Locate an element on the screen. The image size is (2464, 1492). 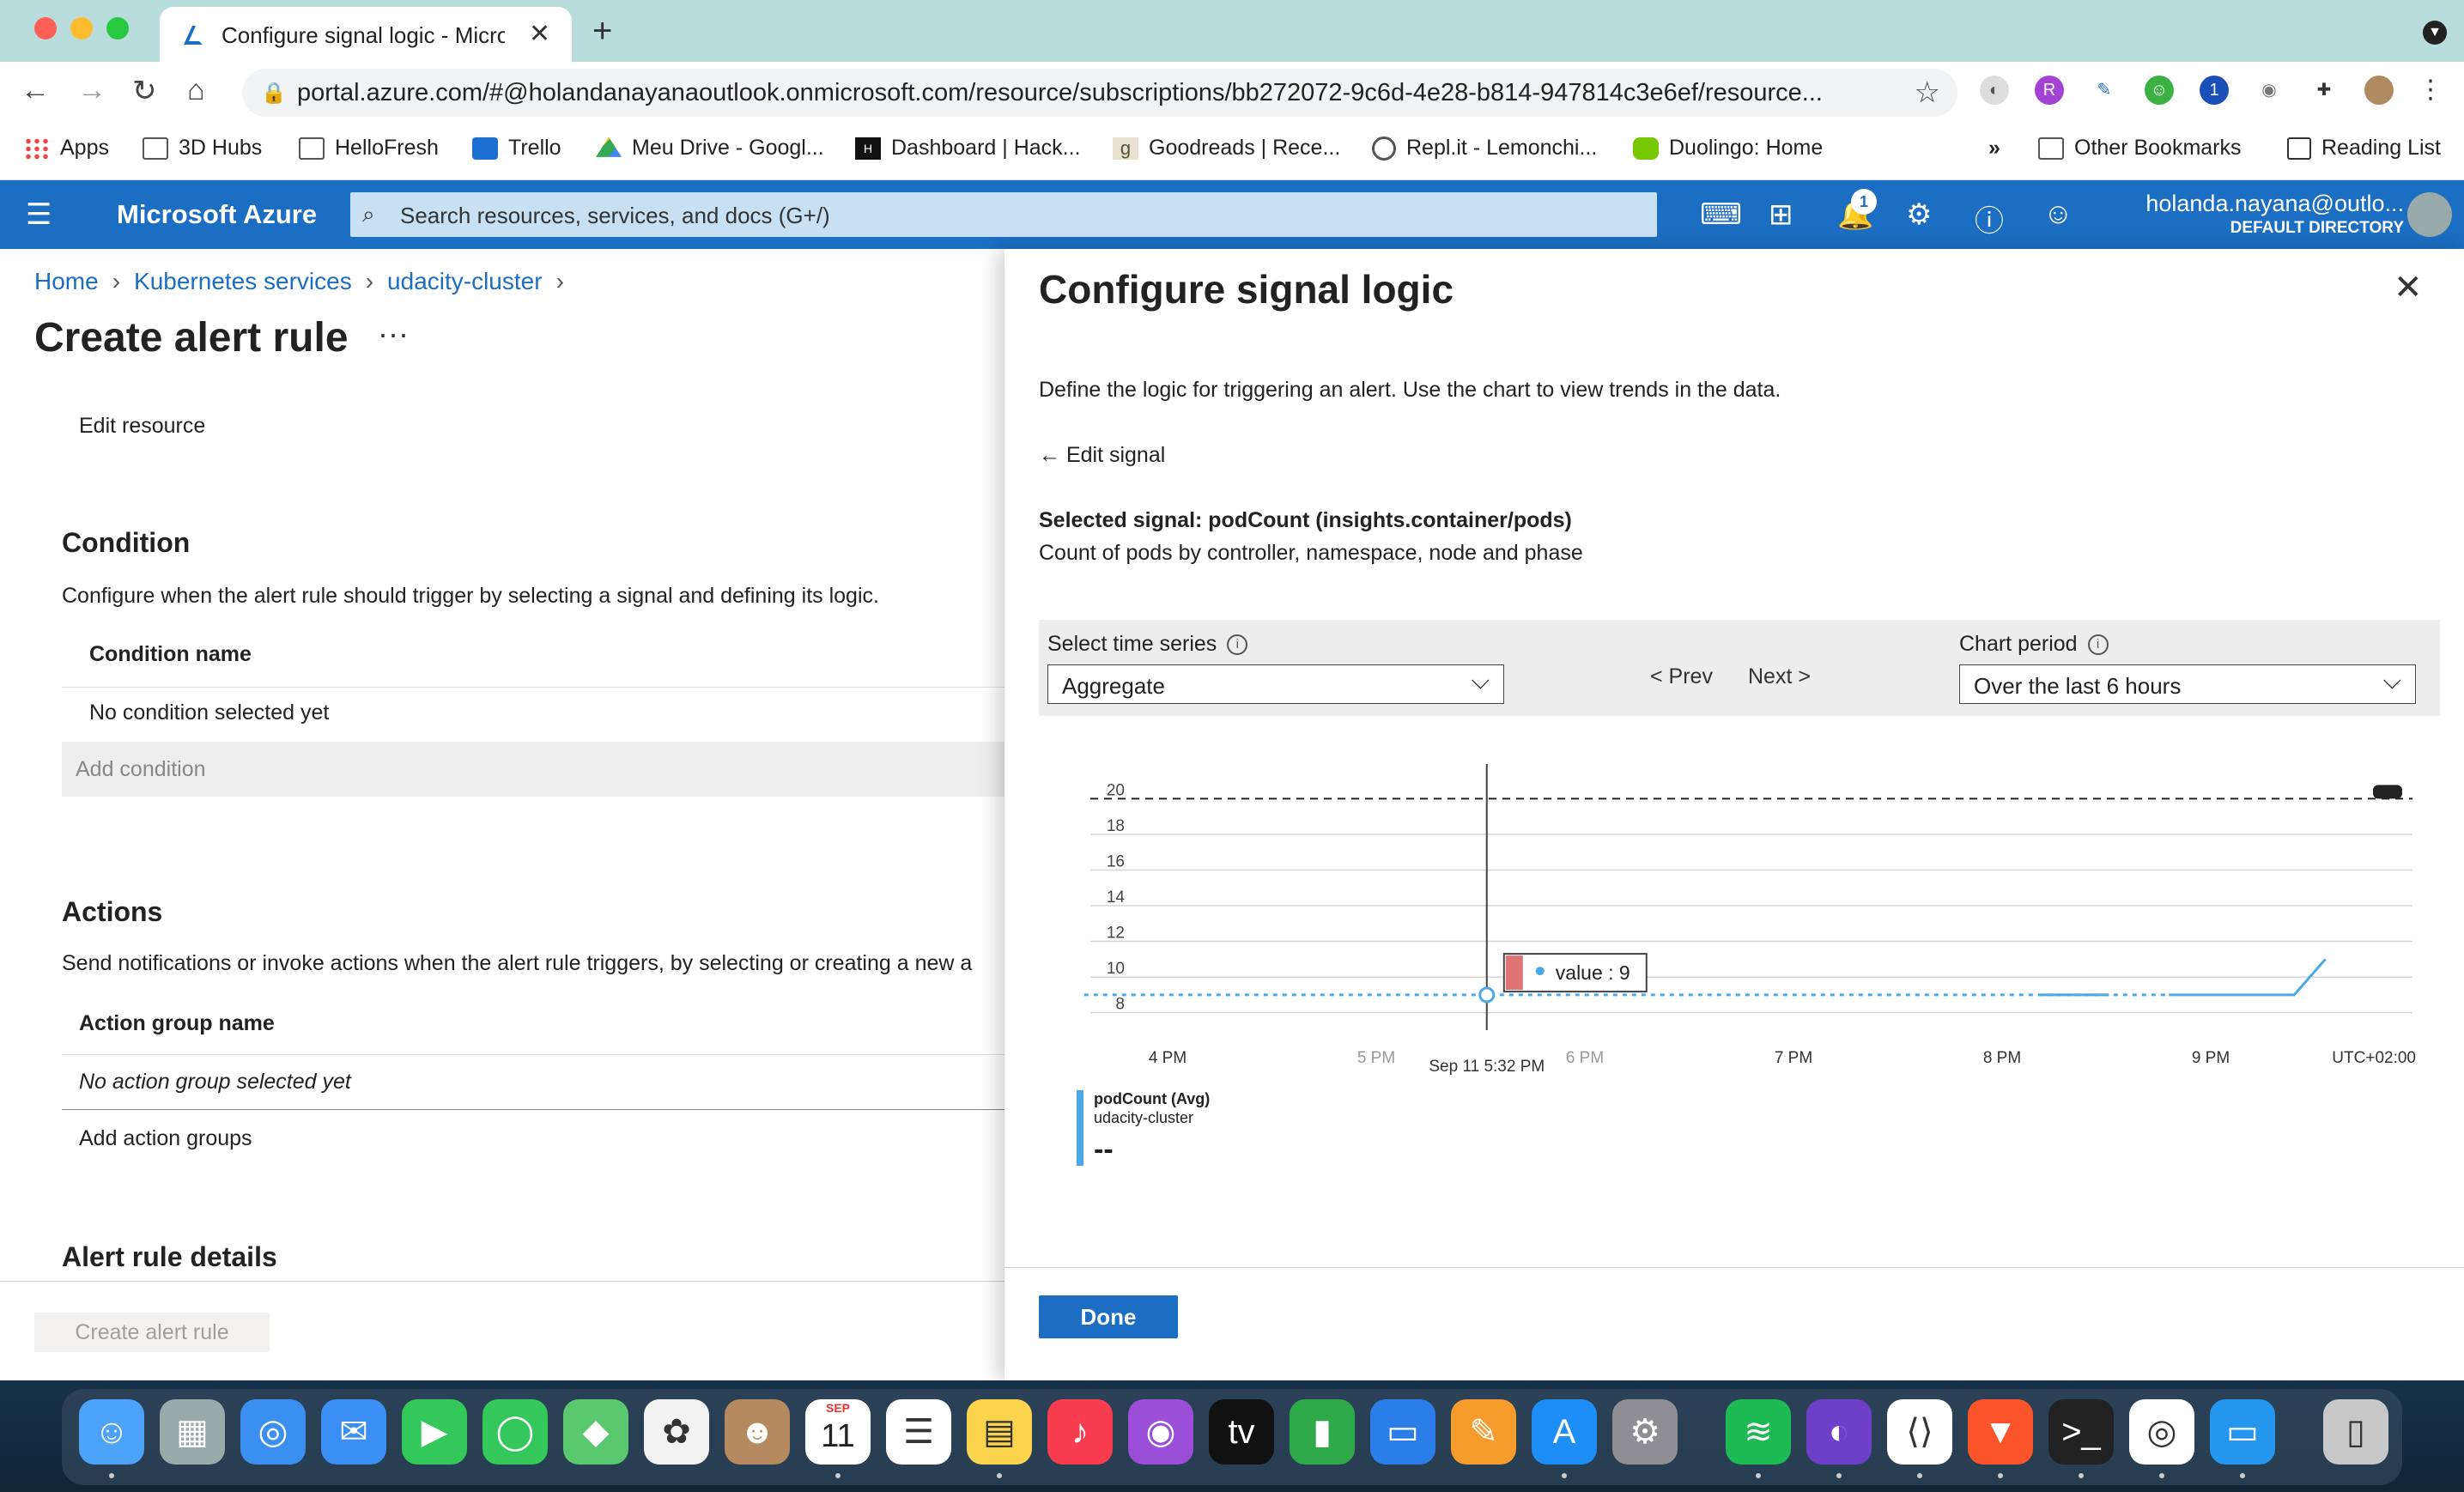
terminal-icon: >_ is located at coordinates (2081, 1432).